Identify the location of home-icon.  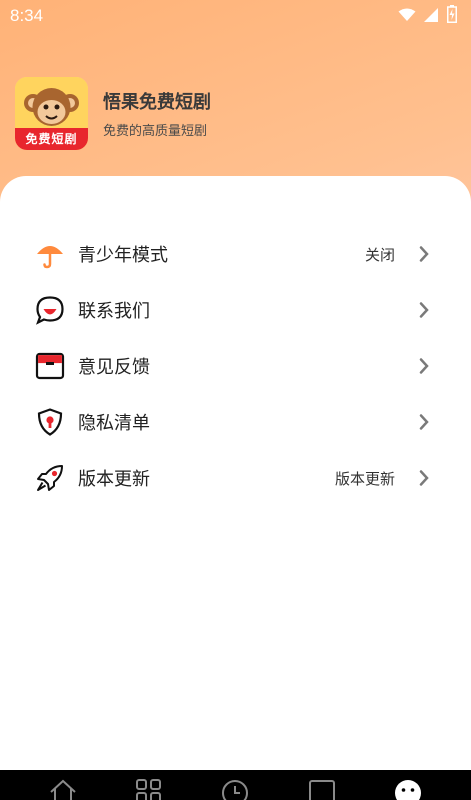
(63, 789).